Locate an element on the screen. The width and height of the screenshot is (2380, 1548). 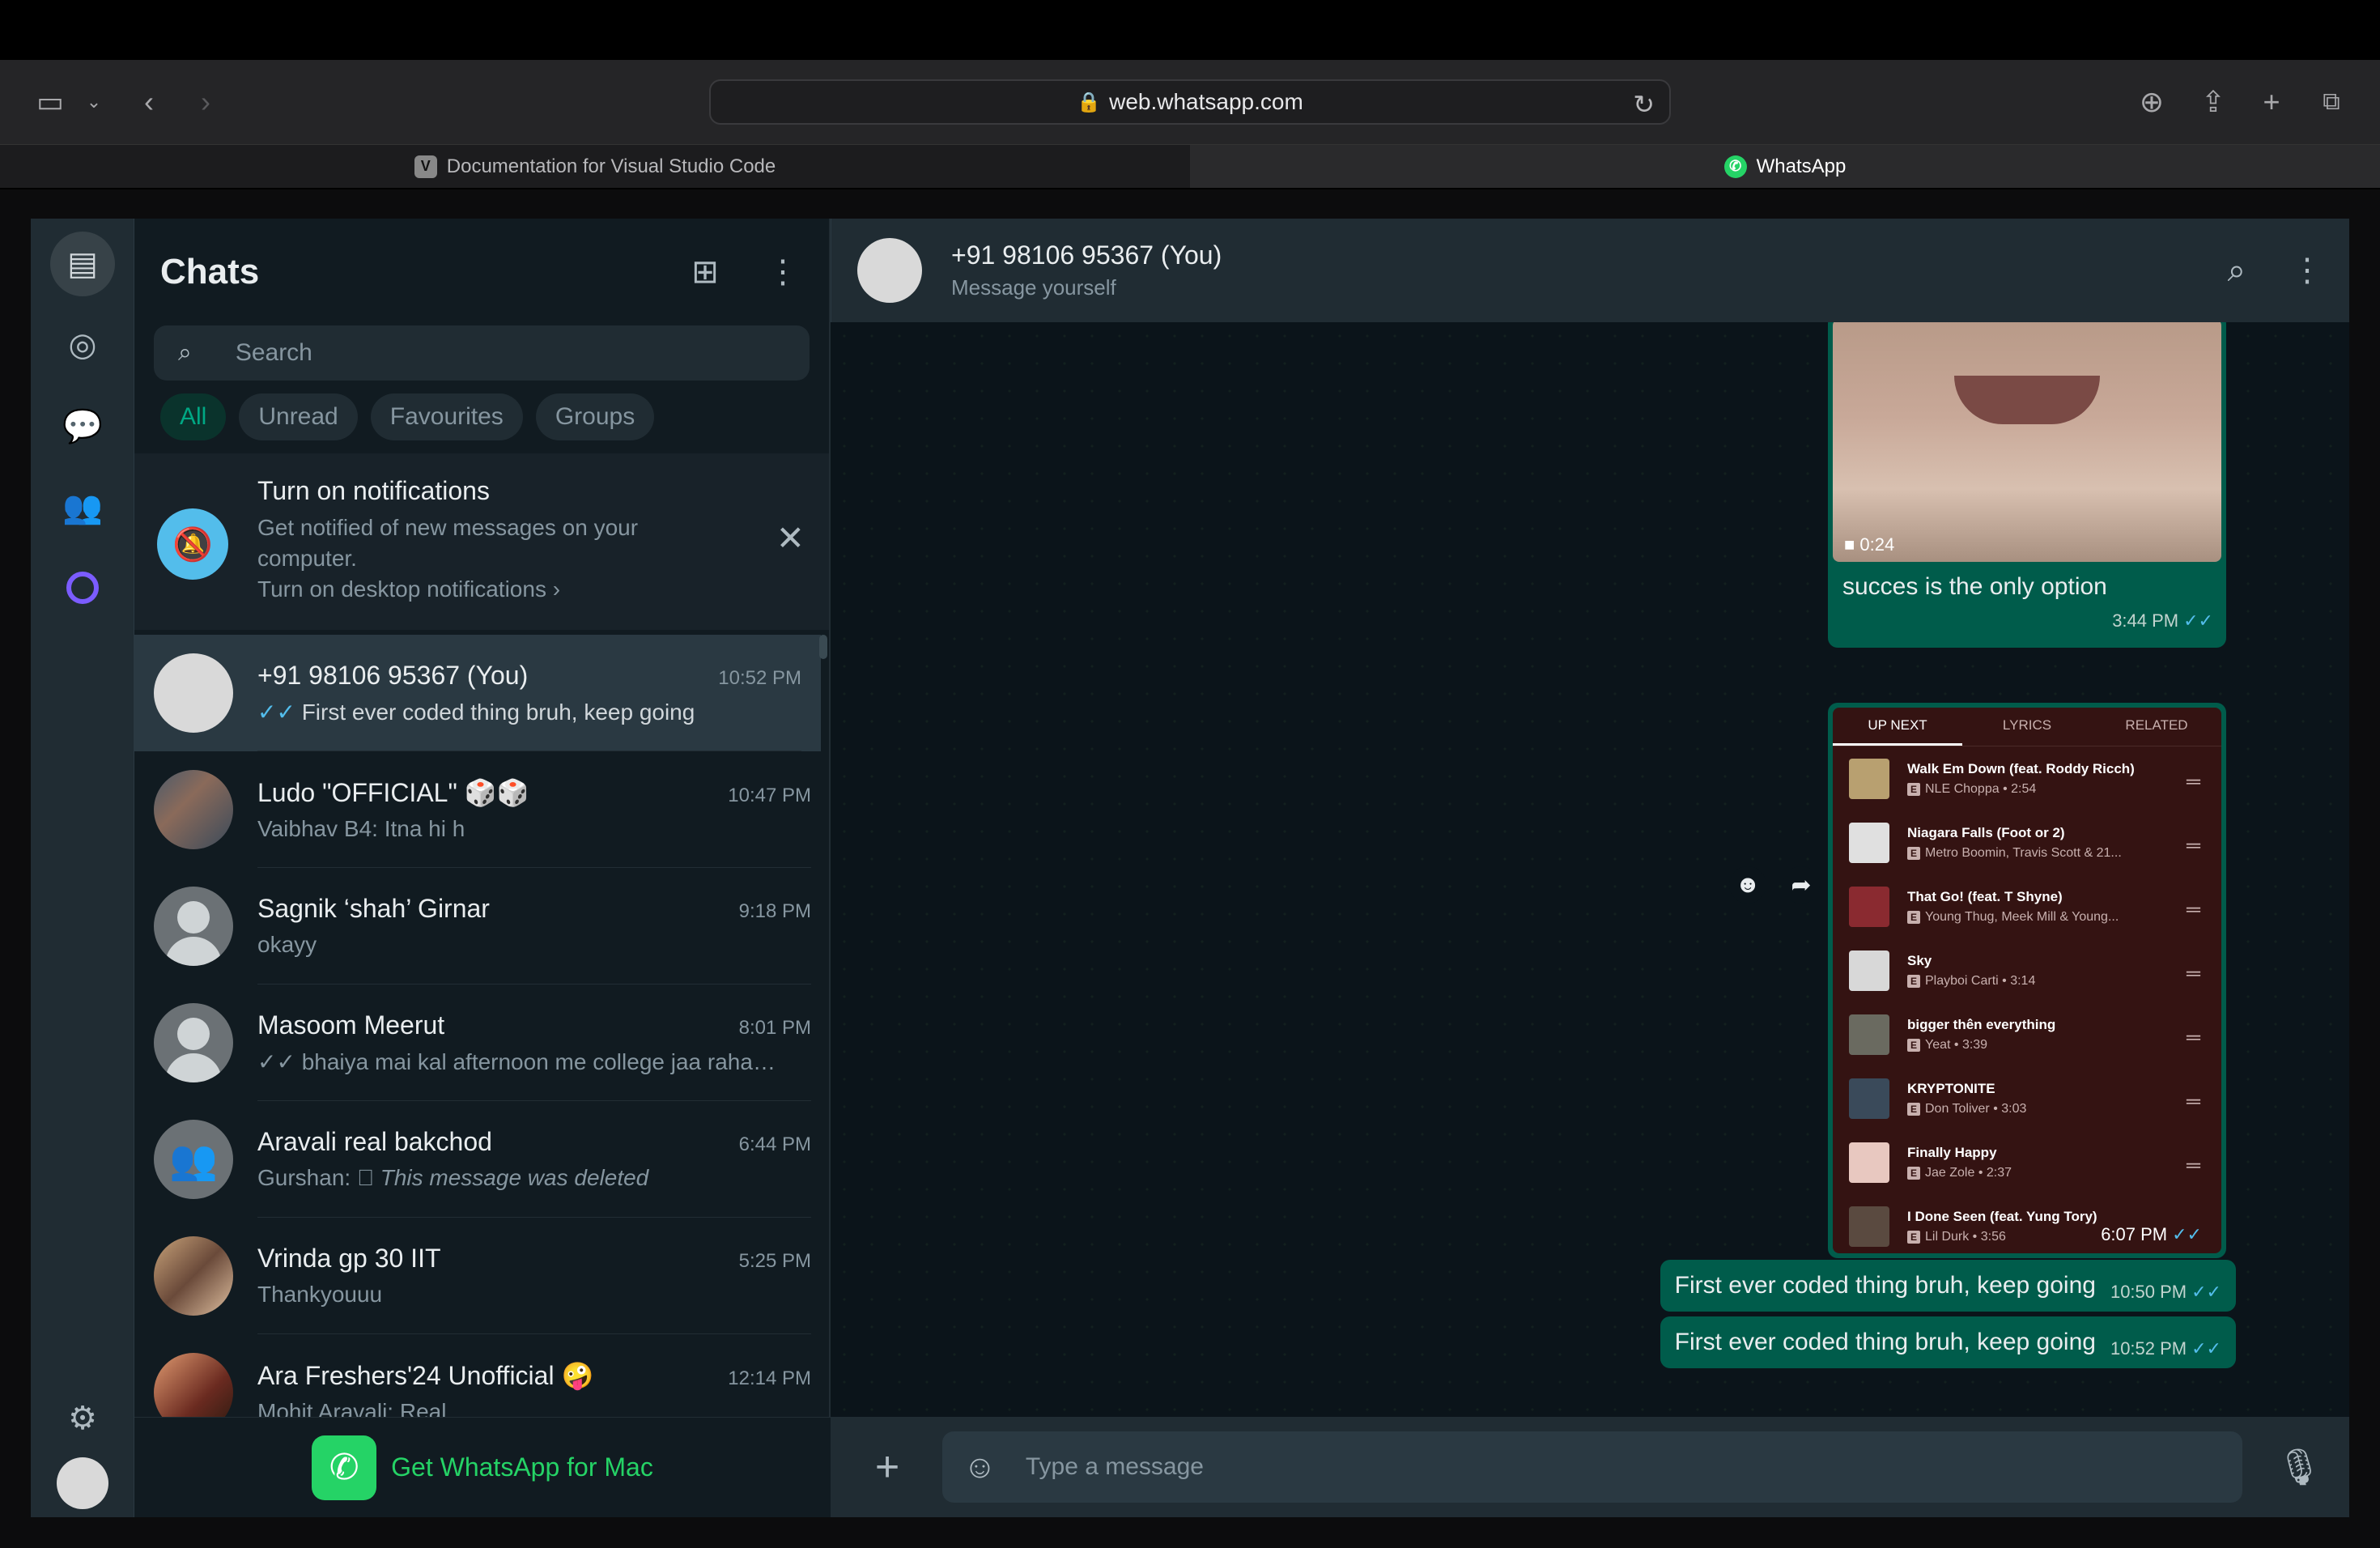
new-chat-icon: ⊞ is located at coordinates (705, 272).